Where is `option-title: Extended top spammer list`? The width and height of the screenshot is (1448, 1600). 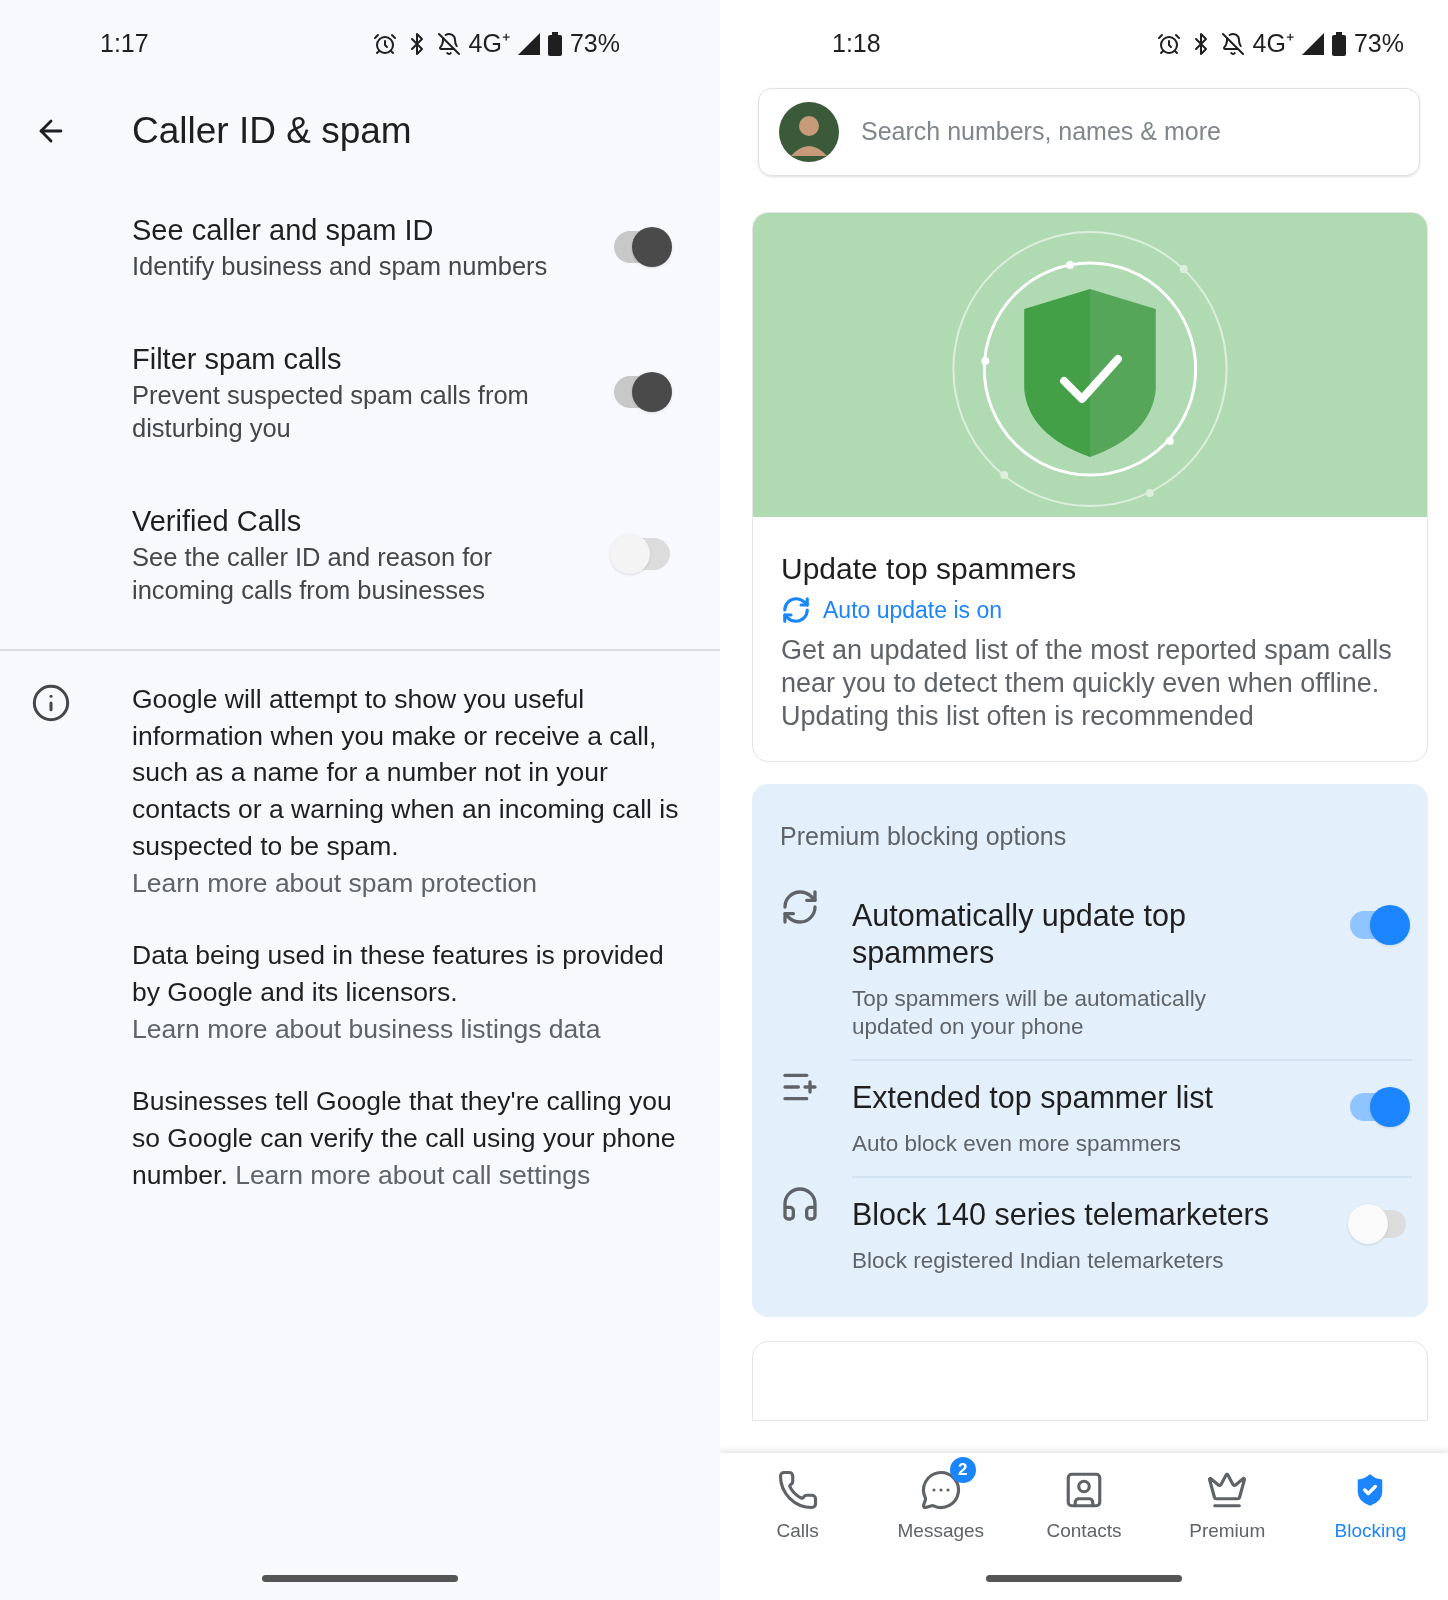 option-title: Extended top spammer list is located at coordinates (1033, 1097).